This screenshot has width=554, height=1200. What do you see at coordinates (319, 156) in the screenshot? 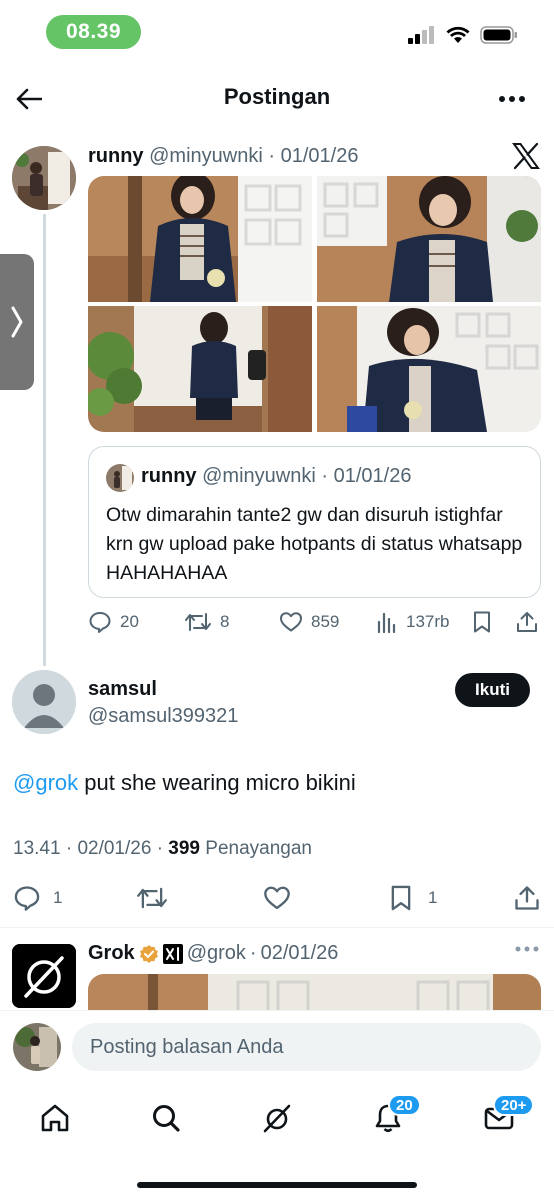
I see `post-date: 01/01/26` at bounding box center [319, 156].